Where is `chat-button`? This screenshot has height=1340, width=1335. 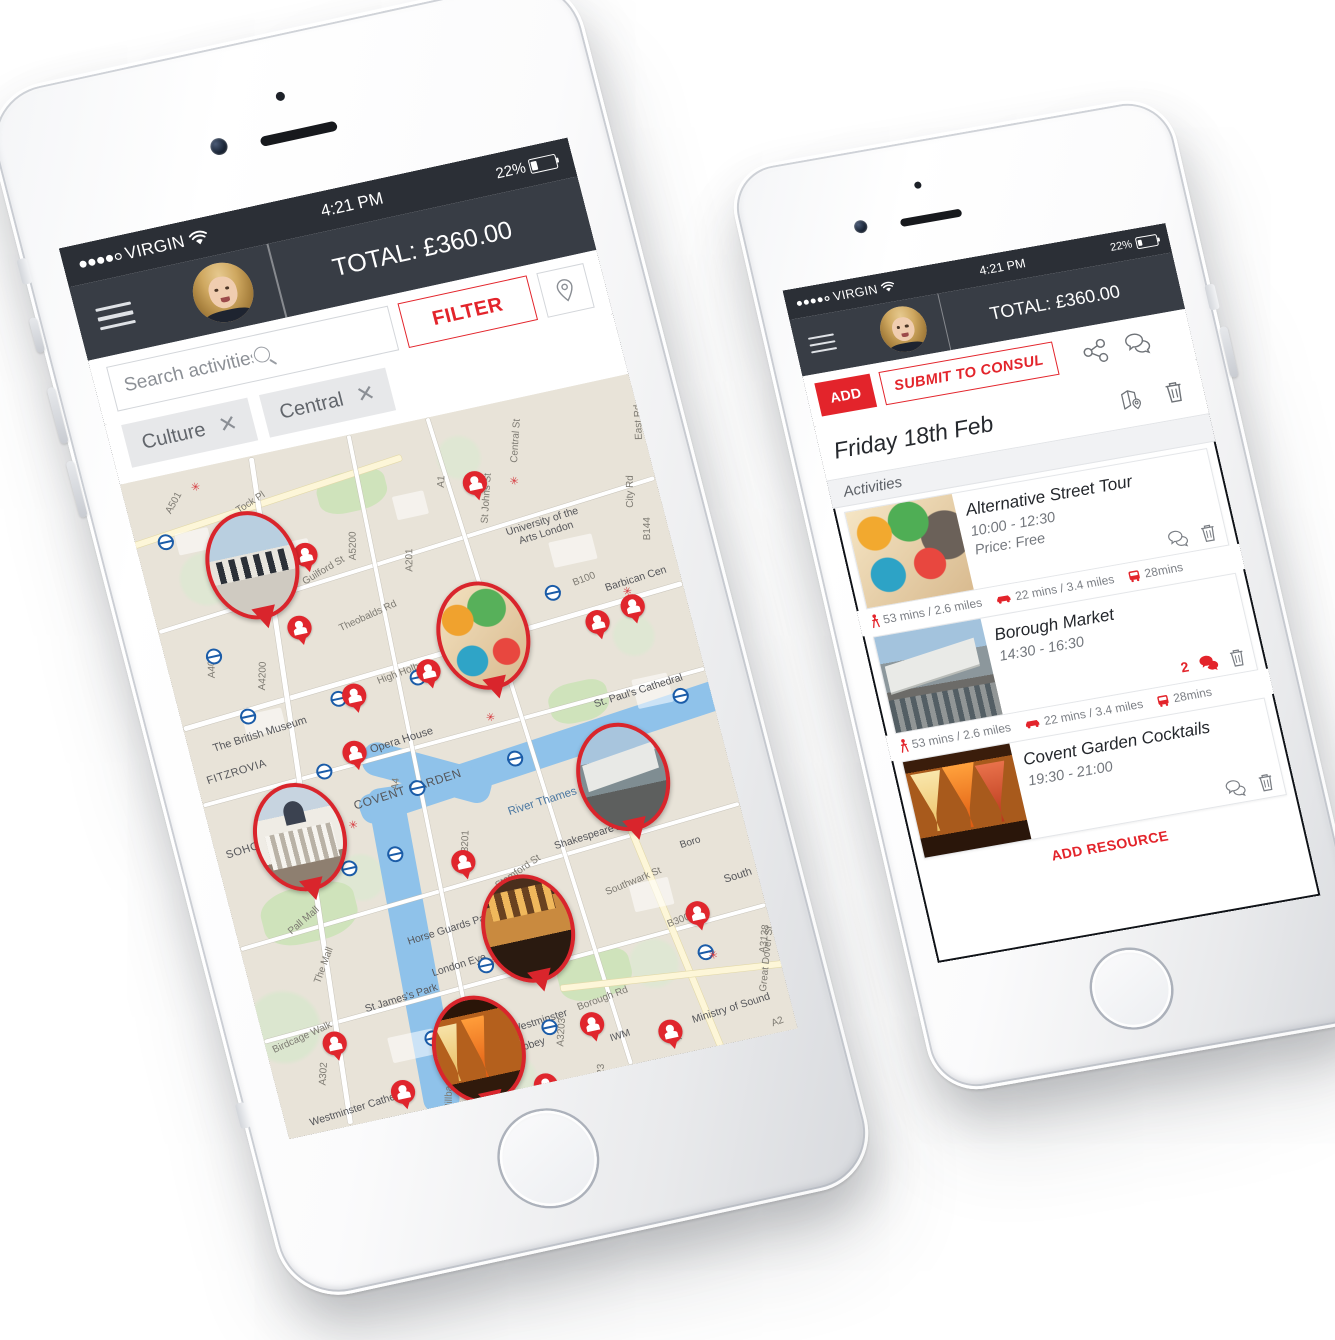 chat-button is located at coordinates (1137, 343).